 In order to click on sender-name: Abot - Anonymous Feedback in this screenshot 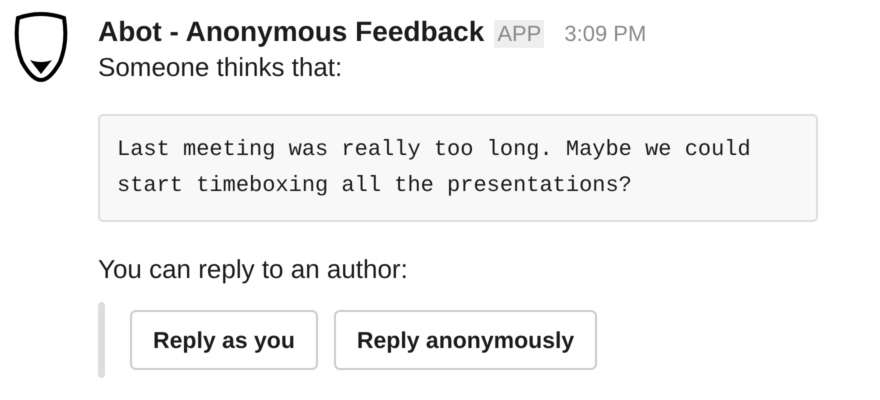, I will do `click(291, 32)`.